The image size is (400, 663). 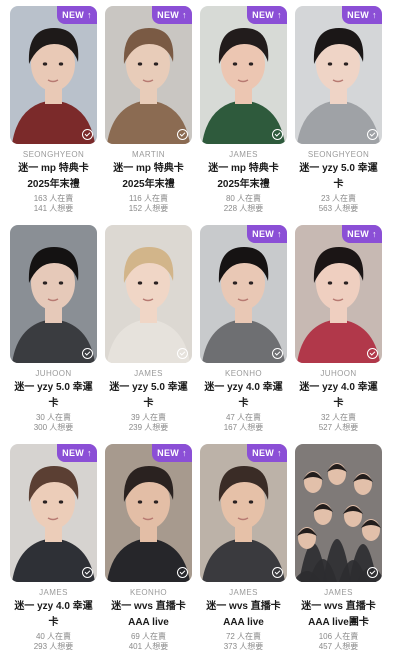 What do you see at coordinates (338, 646) in the screenshot?
I see `wanted-count: 457 人想要` at bounding box center [338, 646].